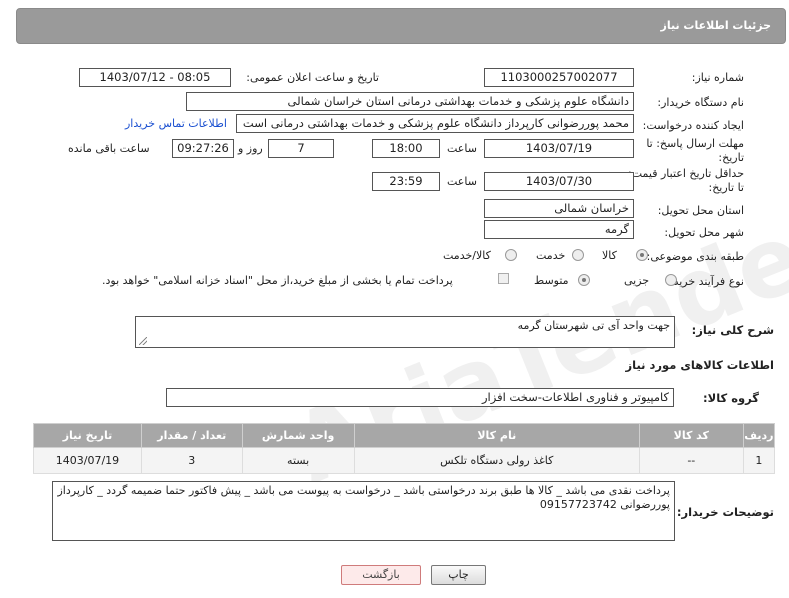 This screenshot has height=598, width=789. I want to click on description-label: شرح کلی نیاز:, so click(732, 330).